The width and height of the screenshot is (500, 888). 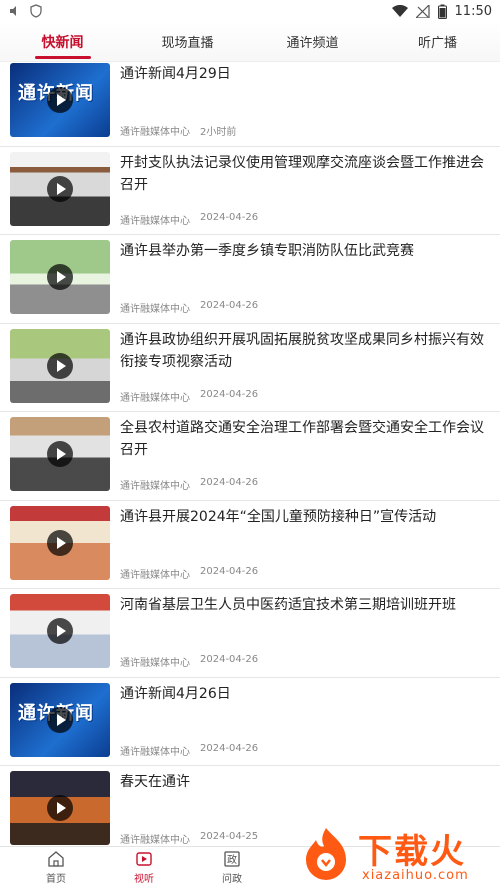 I want to click on status-bar: 11:50, so click(x=250, y=11).